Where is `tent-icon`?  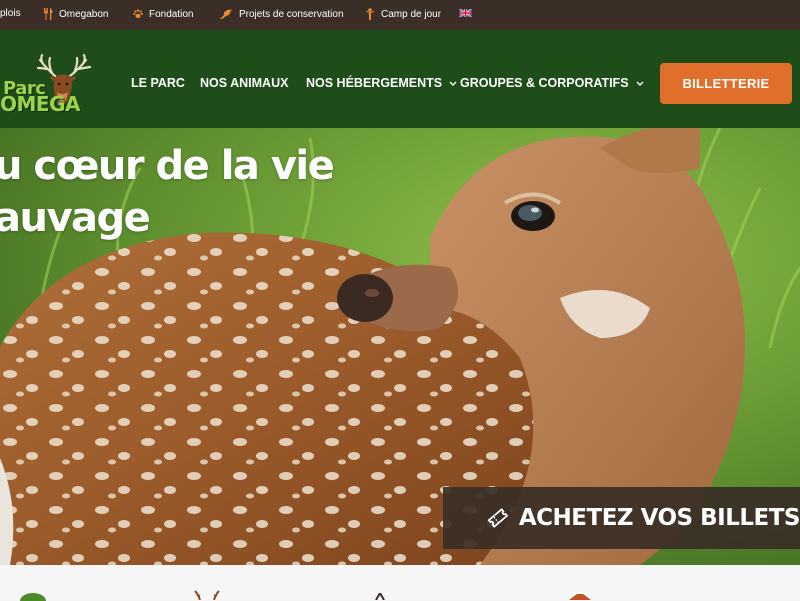
tent-icon is located at coordinates (380, 596).